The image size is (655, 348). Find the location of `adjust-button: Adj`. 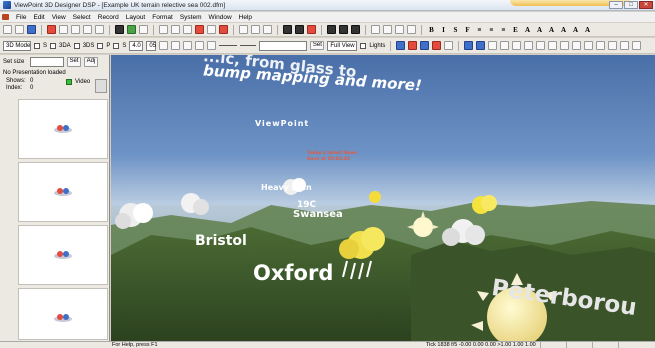

adjust-button: Adj is located at coordinates (91, 62).